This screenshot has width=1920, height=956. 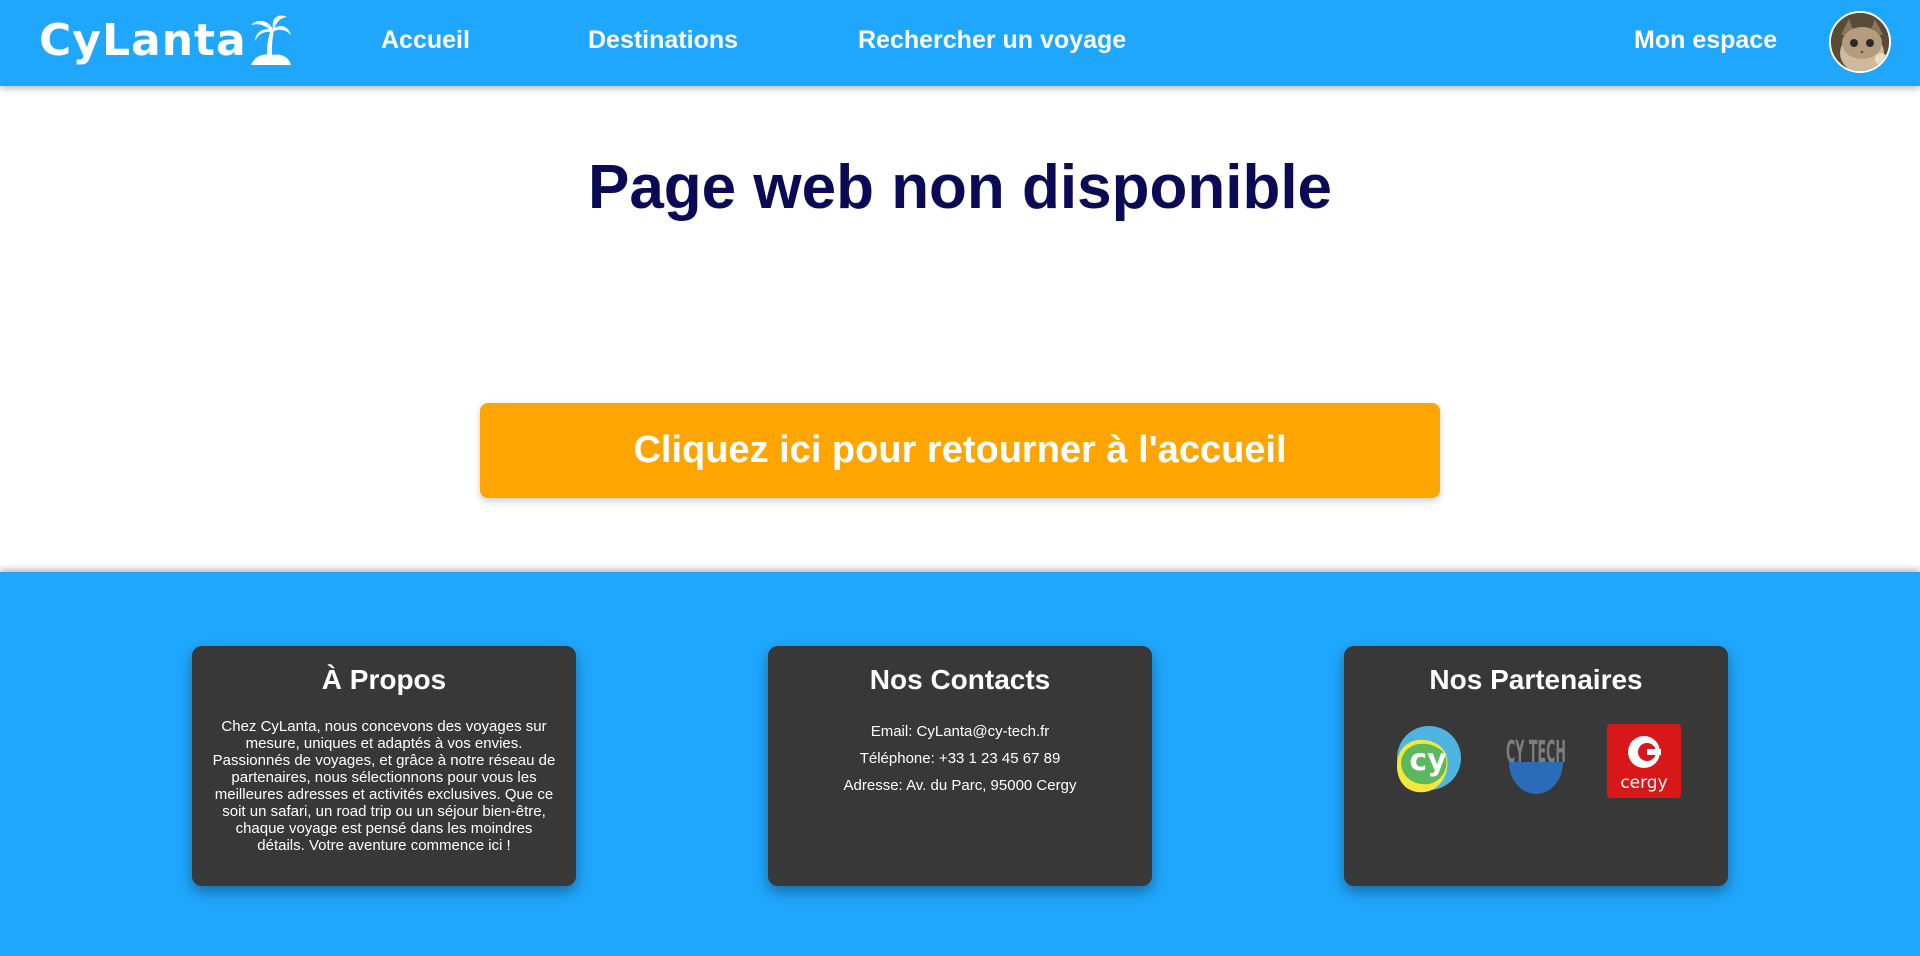 I want to click on nav-rechercher-voyage: Rechercher un voyage, so click(x=992, y=40).